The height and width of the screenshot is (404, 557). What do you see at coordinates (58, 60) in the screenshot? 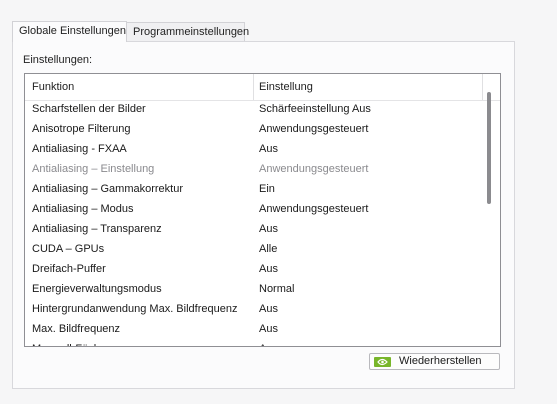
I see `settings-label: Einstellungen:` at bounding box center [58, 60].